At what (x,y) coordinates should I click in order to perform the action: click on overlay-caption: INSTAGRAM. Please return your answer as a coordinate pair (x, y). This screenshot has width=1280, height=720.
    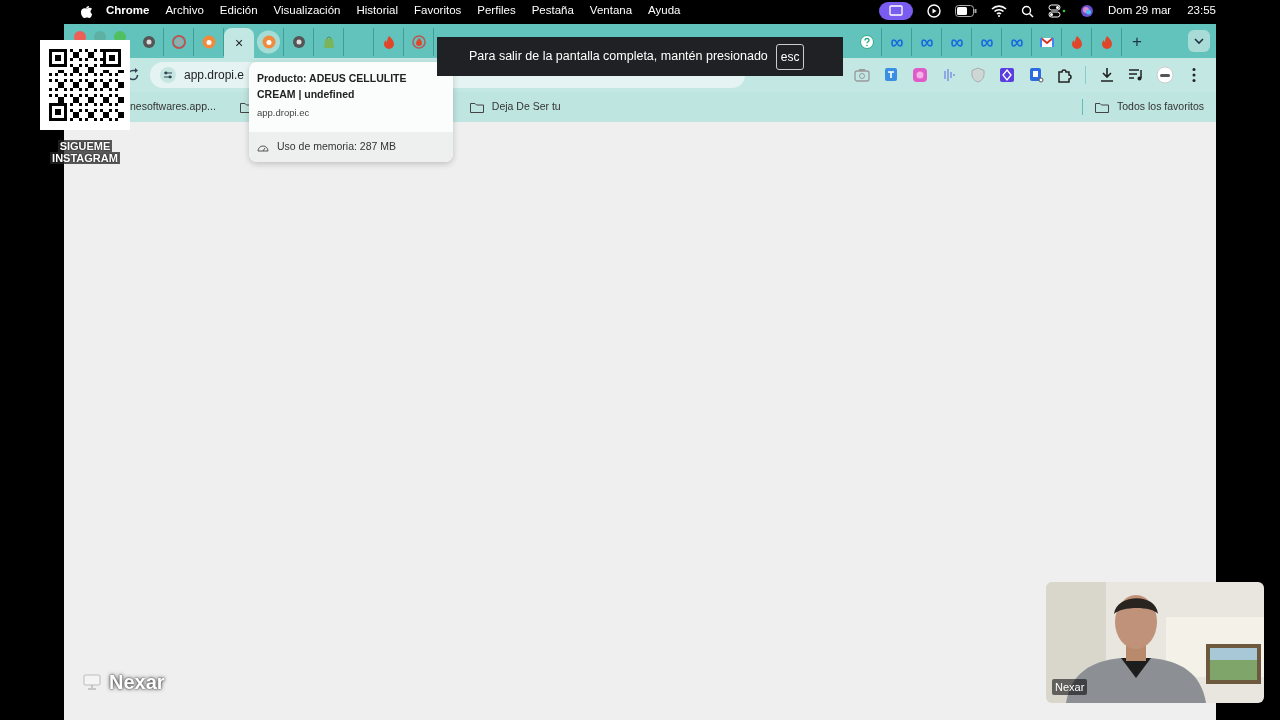
    Looking at the image, I should click on (85, 158).